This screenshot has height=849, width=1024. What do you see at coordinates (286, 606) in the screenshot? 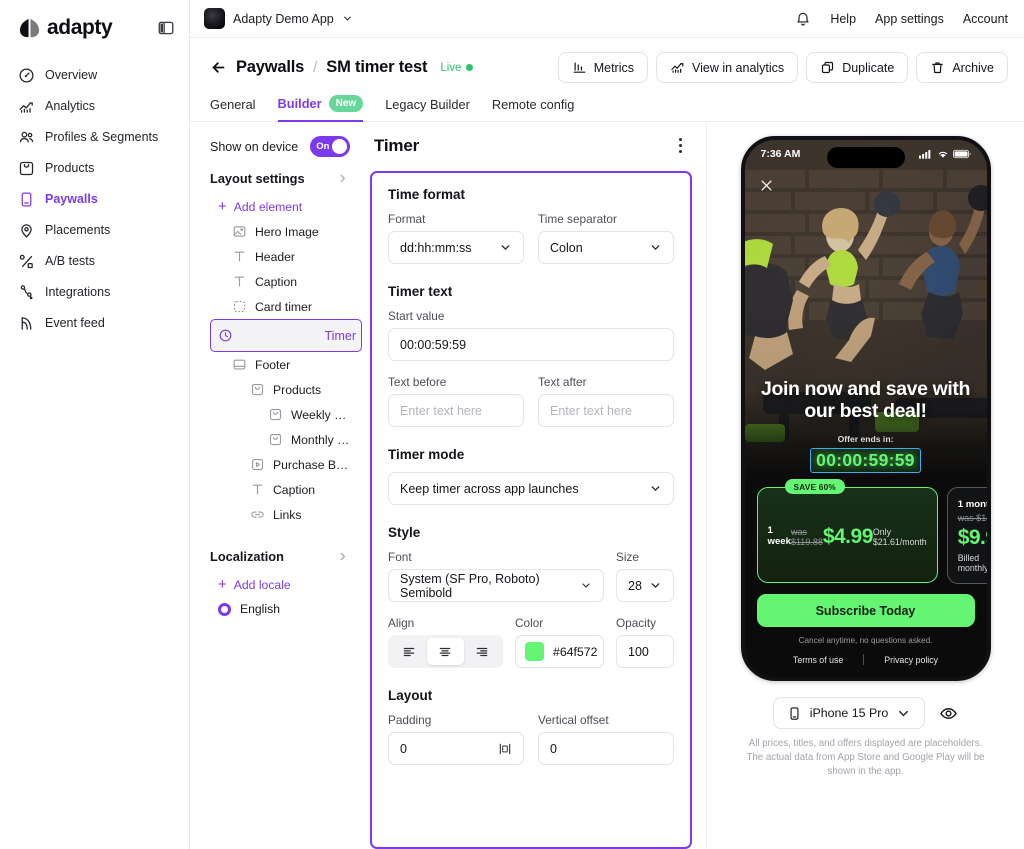
I see `locale-option-english: English` at bounding box center [286, 606].